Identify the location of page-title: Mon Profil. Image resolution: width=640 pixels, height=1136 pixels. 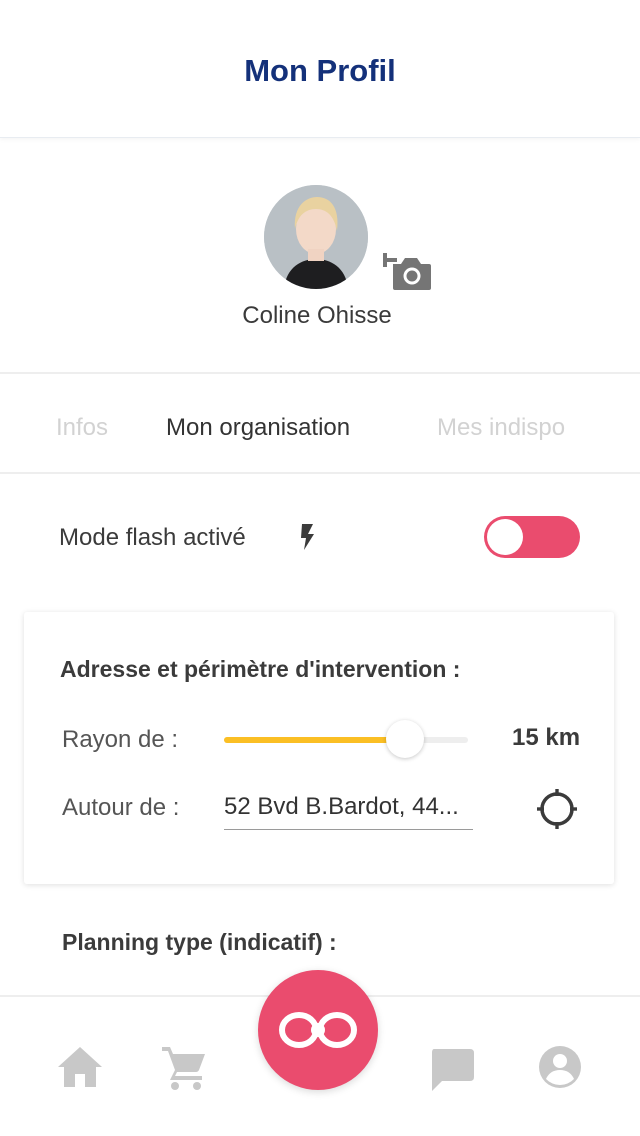
(320, 70).